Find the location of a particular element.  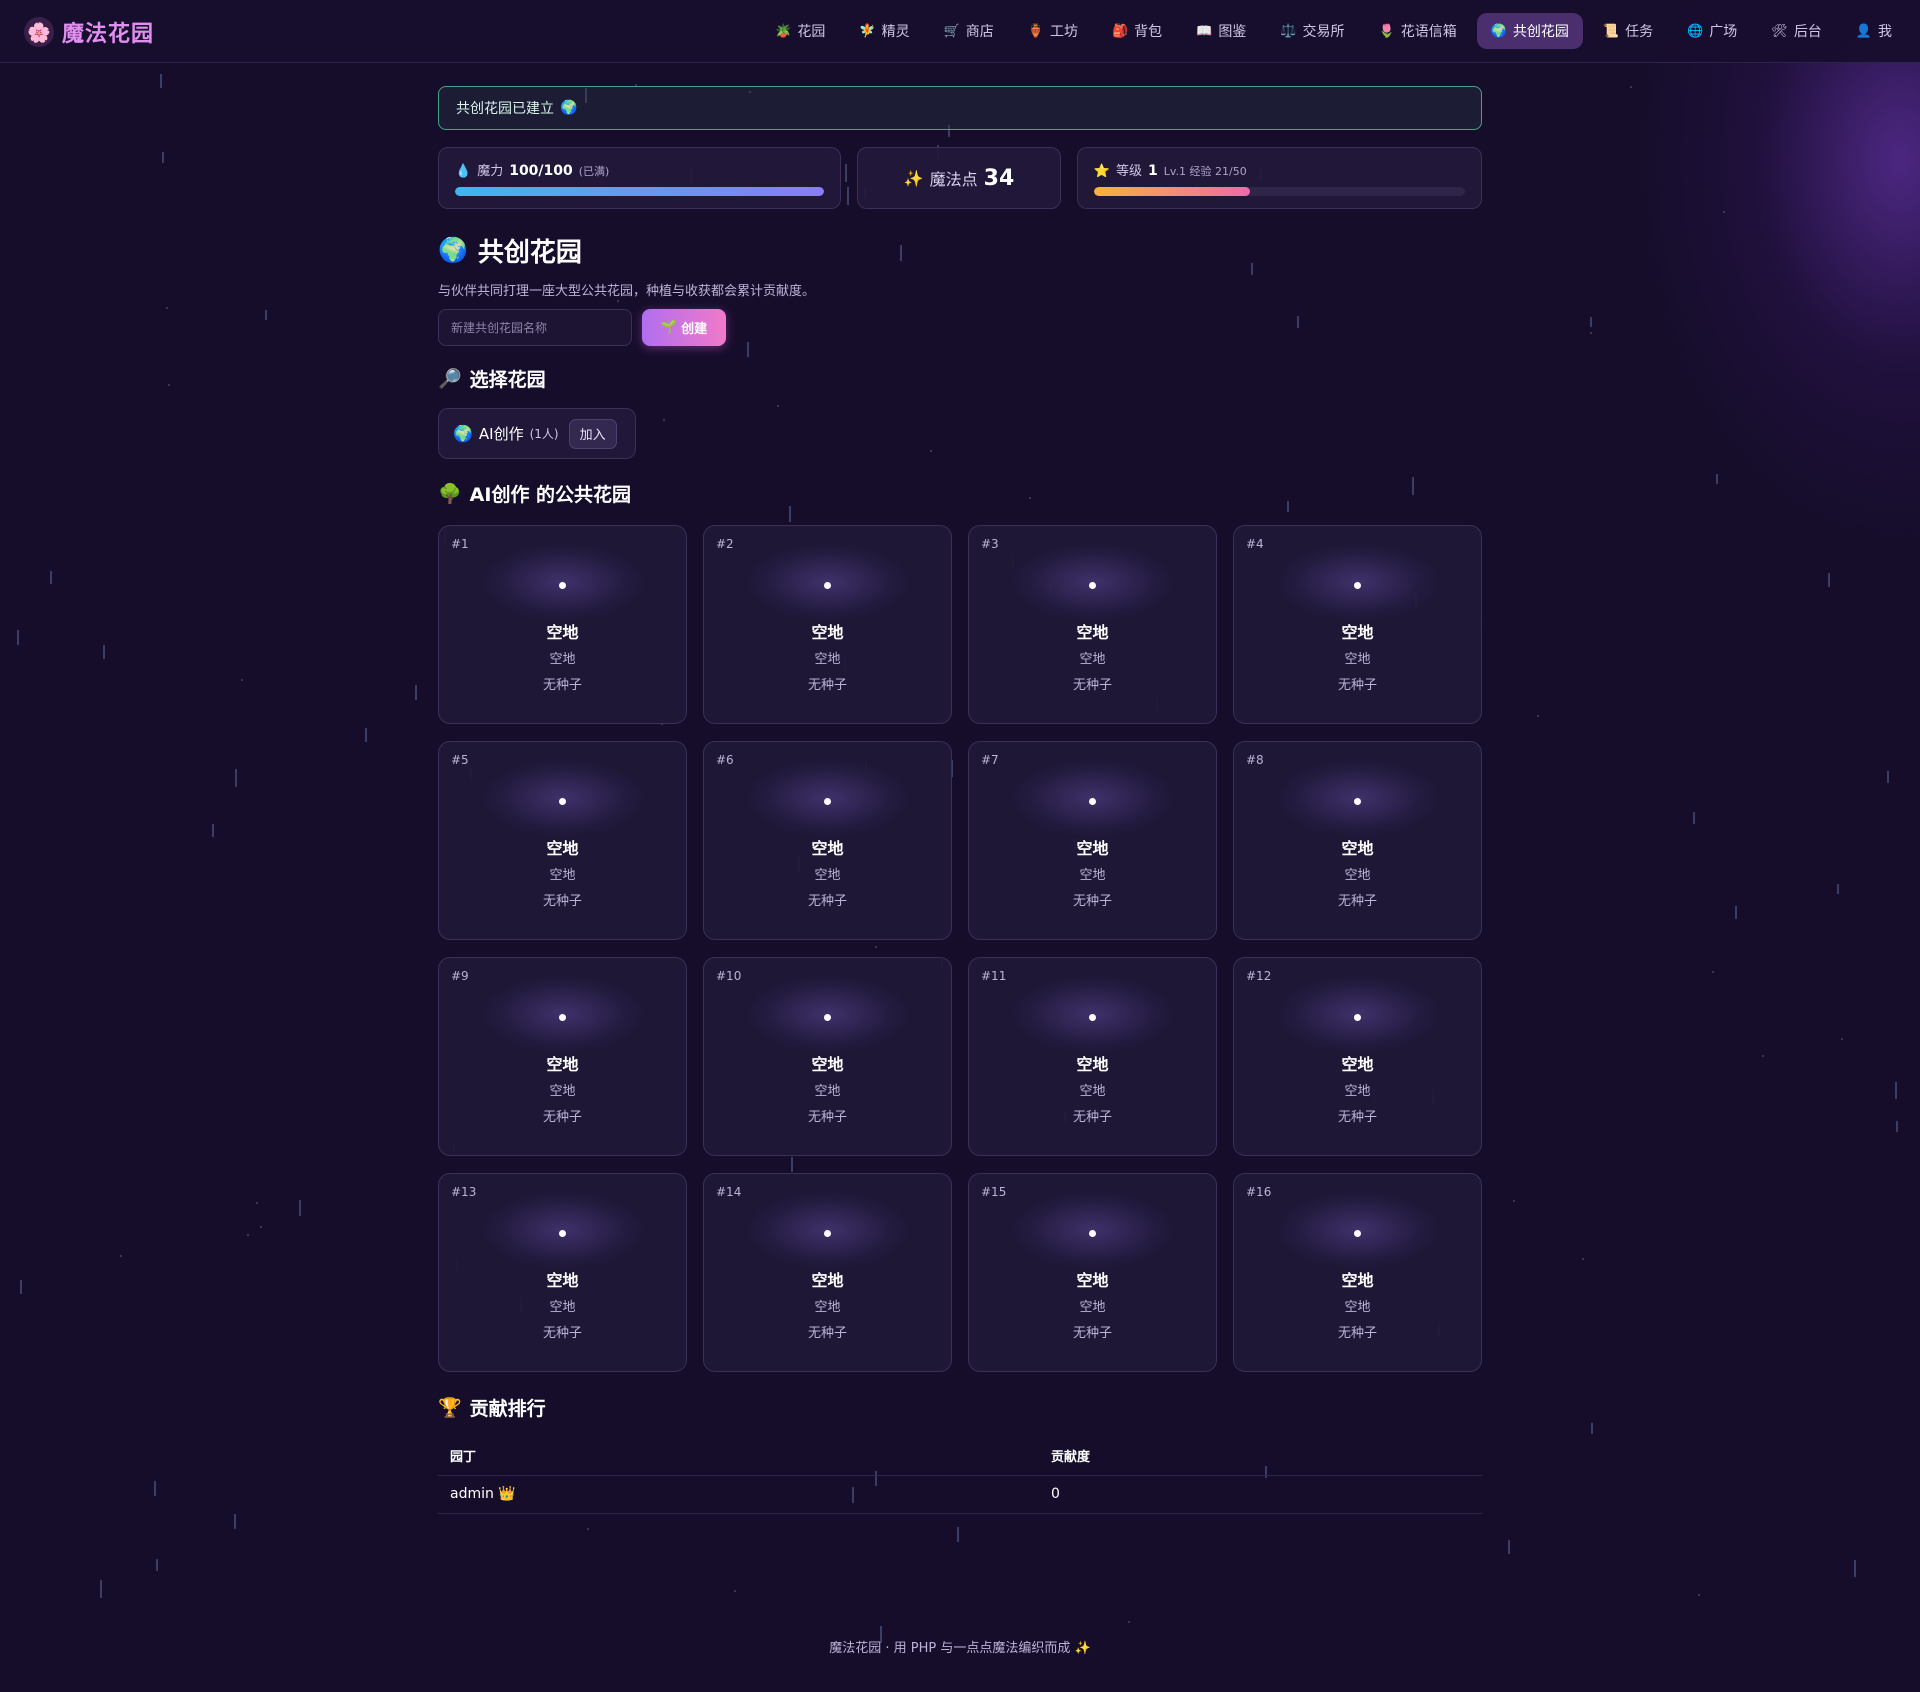

garden-plot: #15 空地 空地 无种子 is located at coordinates (1092, 1272).